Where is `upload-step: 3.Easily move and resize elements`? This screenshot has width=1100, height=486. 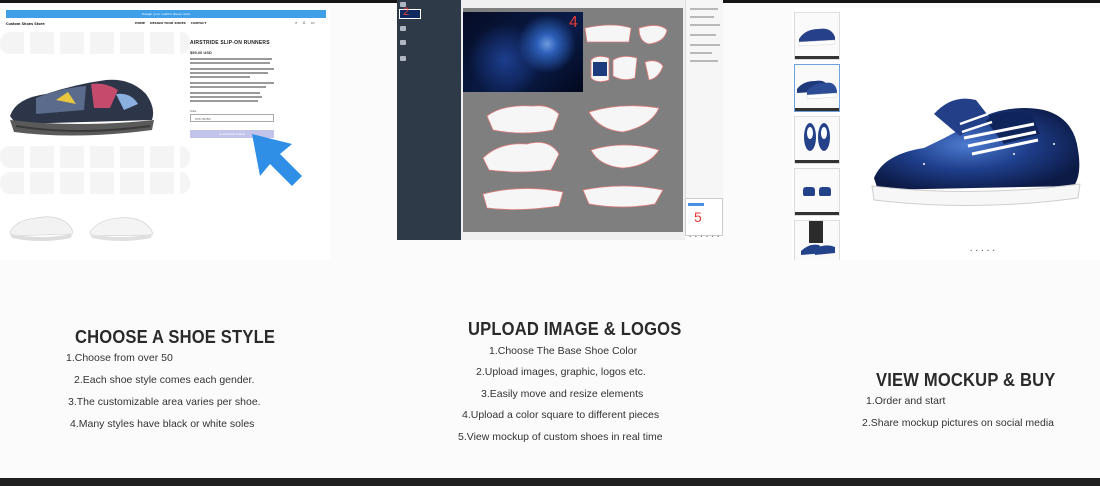
upload-step: 3.Easily move and resize elements is located at coordinates (562, 394).